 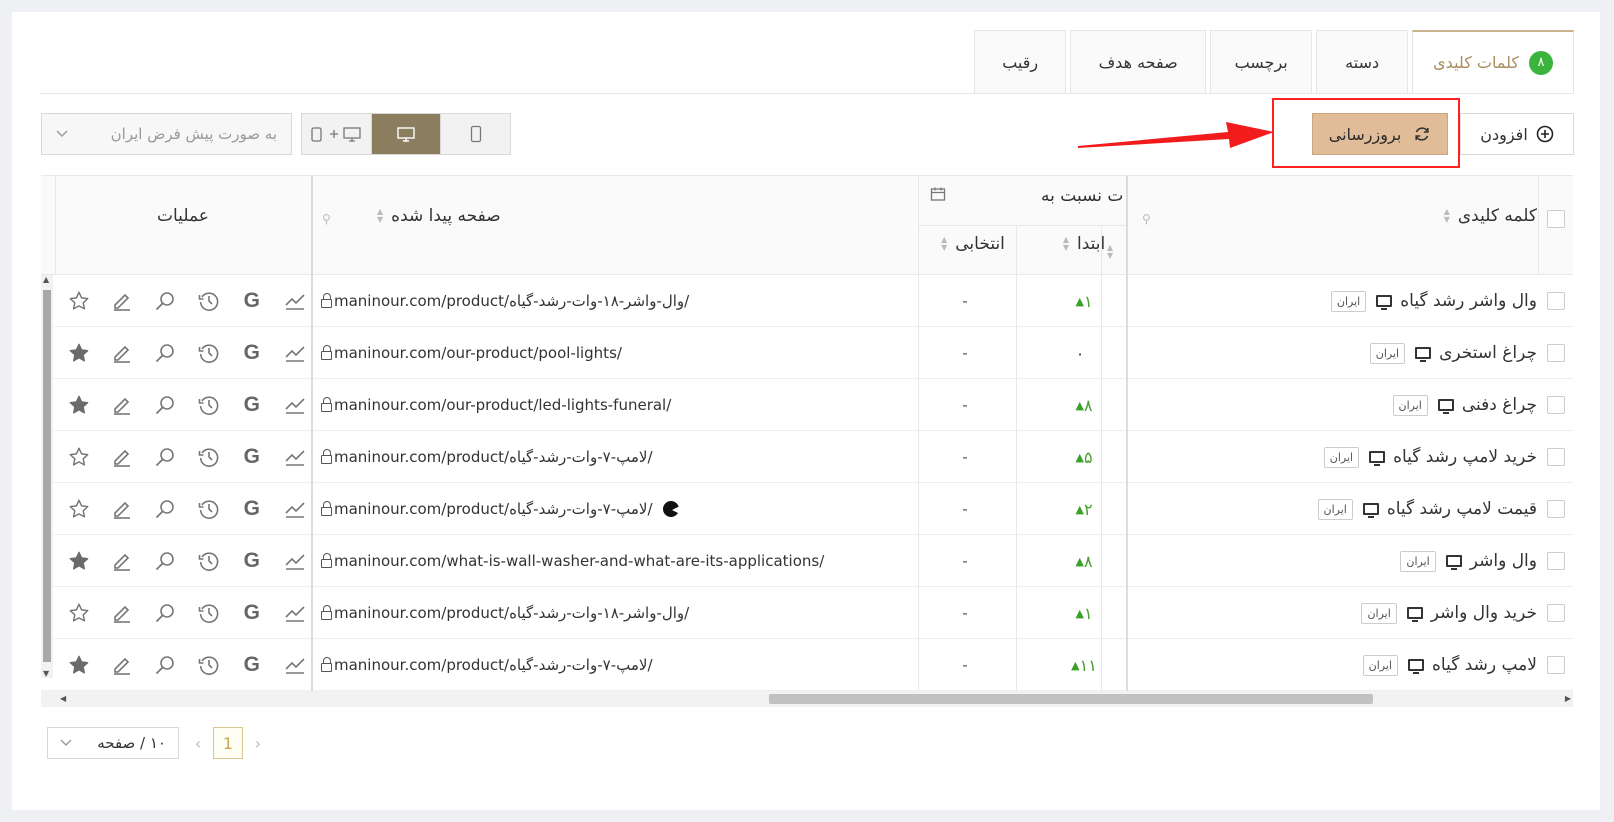 What do you see at coordinates (1071, 699) in the screenshot?
I see `horizontal-scroll-thumb` at bounding box center [1071, 699].